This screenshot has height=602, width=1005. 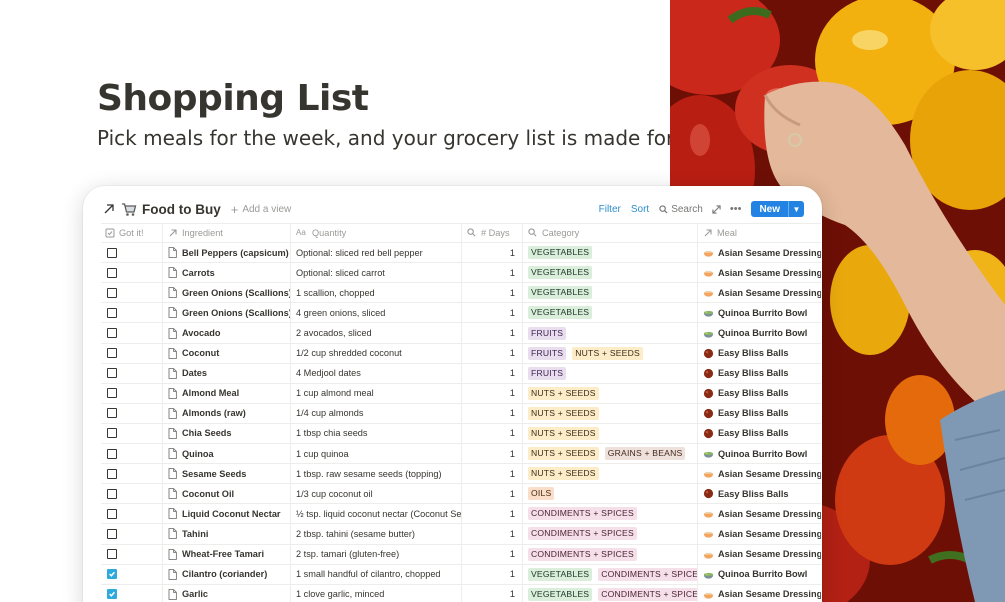 I want to click on search-button: Search, so click(x=681, y=209).